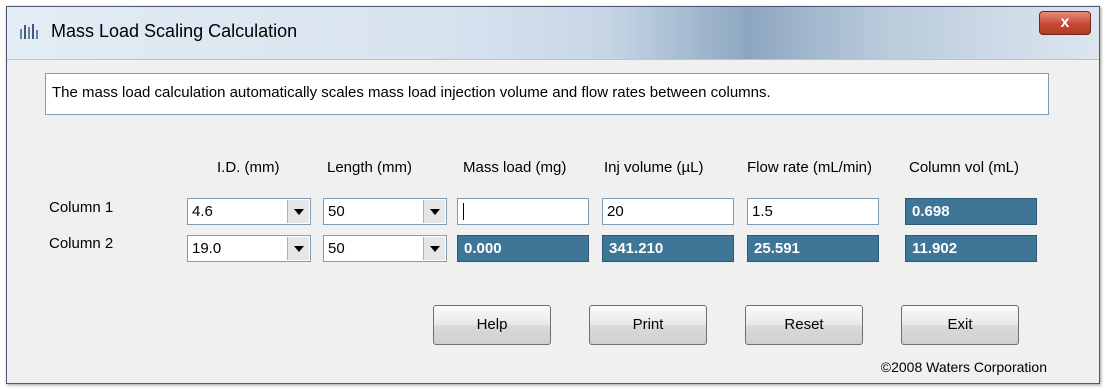  I want to click on window-title: Mass Load Scaling Calculation, so click(174, 31).